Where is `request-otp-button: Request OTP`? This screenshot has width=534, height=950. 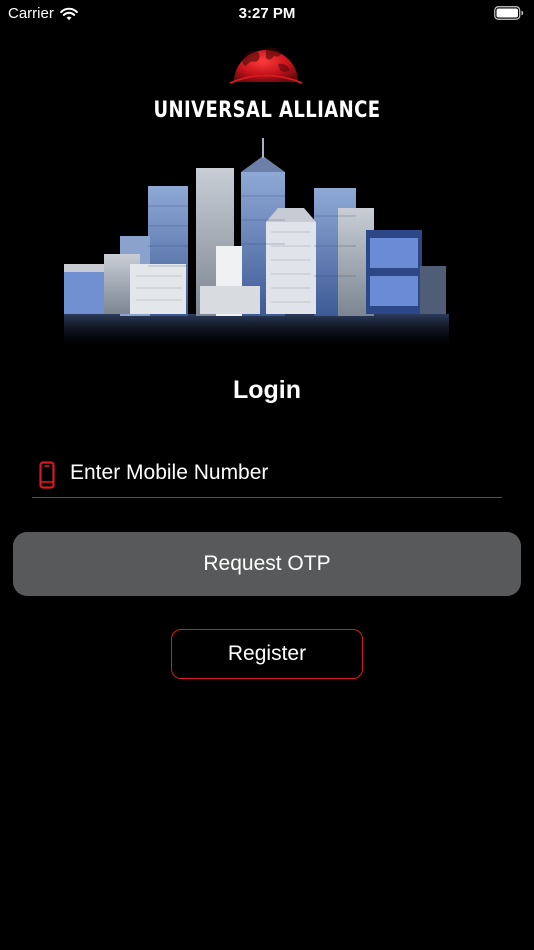 request-otp-button: Request OTP is located at coordinates (267, 564).